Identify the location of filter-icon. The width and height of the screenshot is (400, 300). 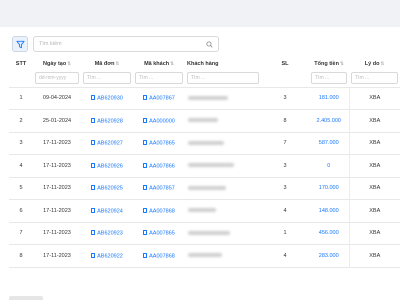
(20, 44).